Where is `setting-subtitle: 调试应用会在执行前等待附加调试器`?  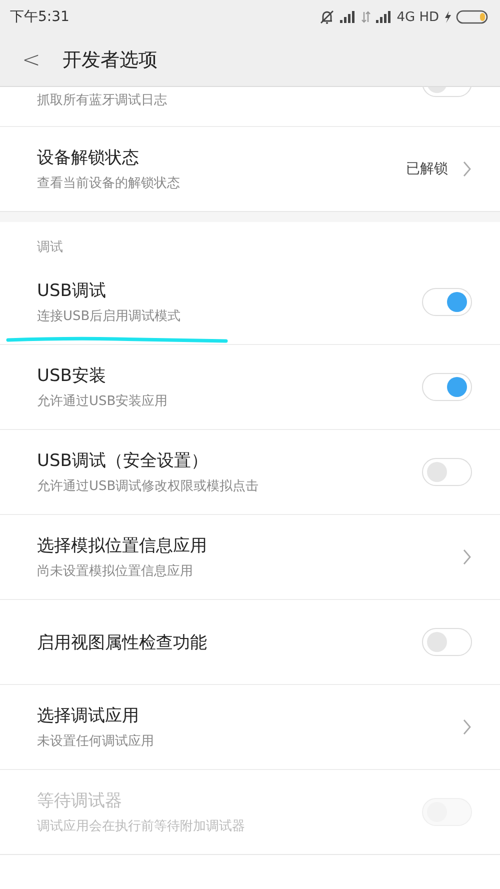
setting-subtitle: 调试应用会在执行前等待附加调试器 is located at coordinates (141, 826).